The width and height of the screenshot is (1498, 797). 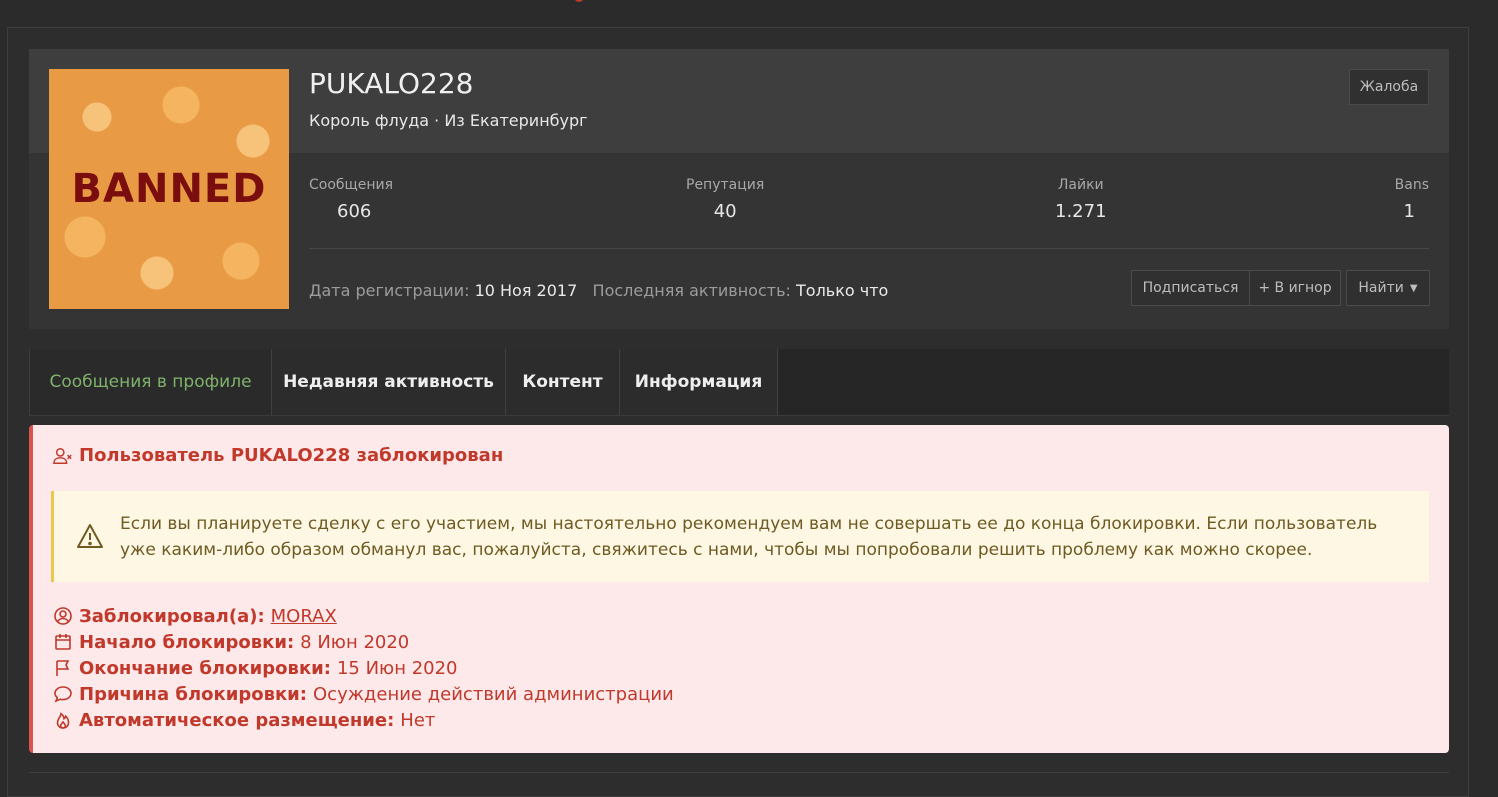 What do you see at coordinates (351, 185) in the screenshot?
I see `stat-label: Сообщения` at bounding box center [351, 185].